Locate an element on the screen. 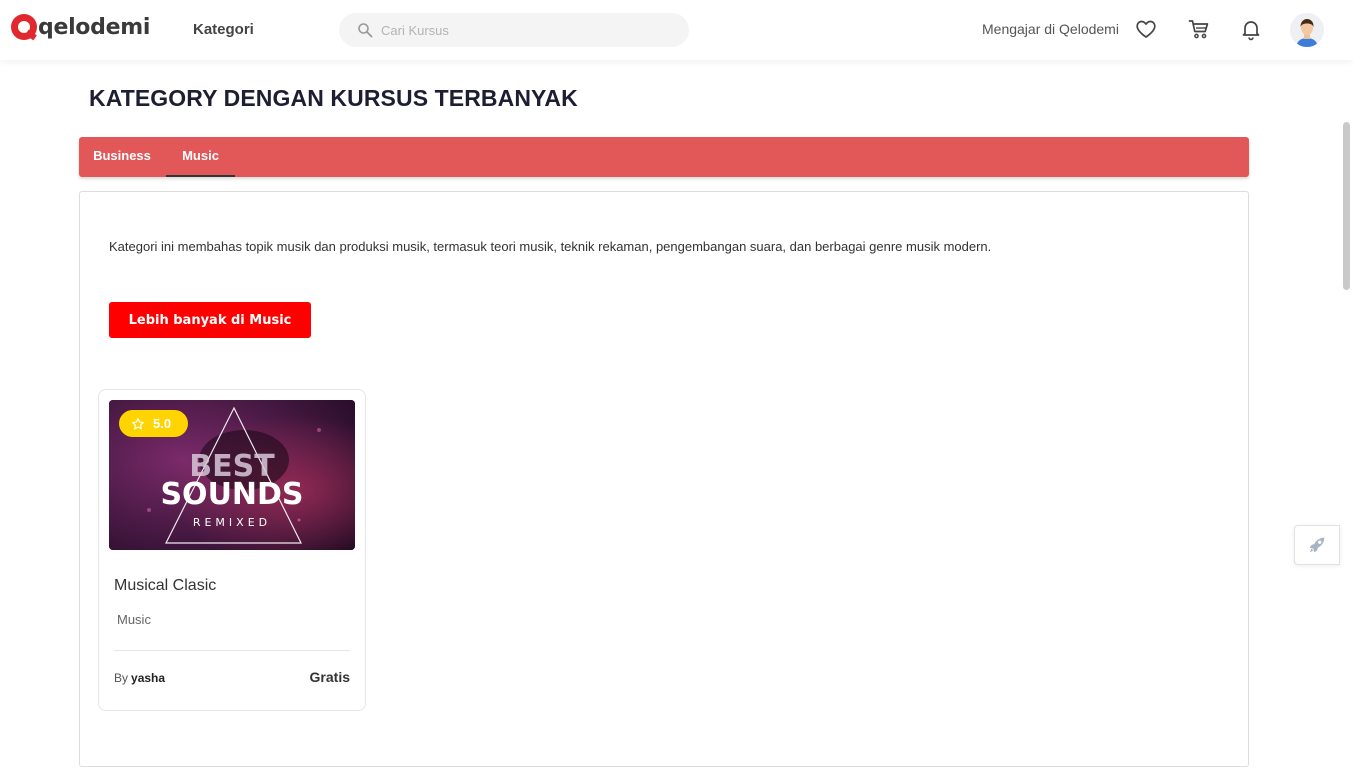 This screenshot has height=767, width=1353. floating-rocket-button is located at coordinates (1317, 545).